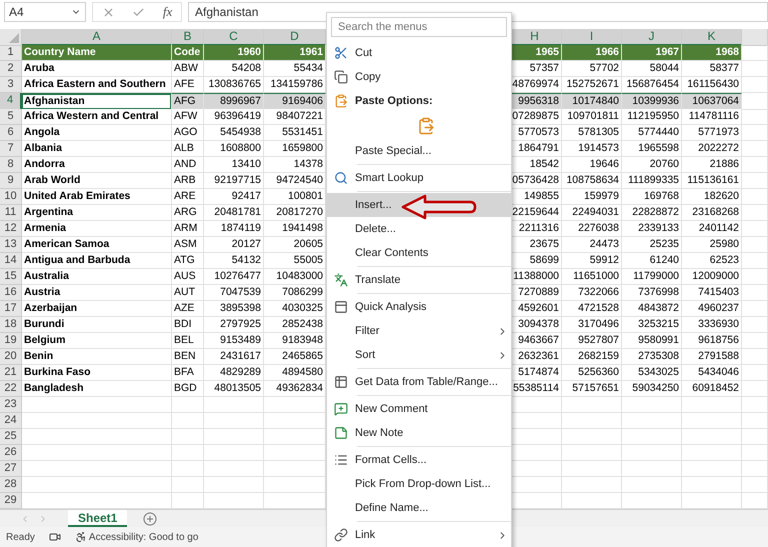  What do you see at coordinates (234, 37) in the screenshot?
I see `column-header: C` at bounding box center [234, 37].